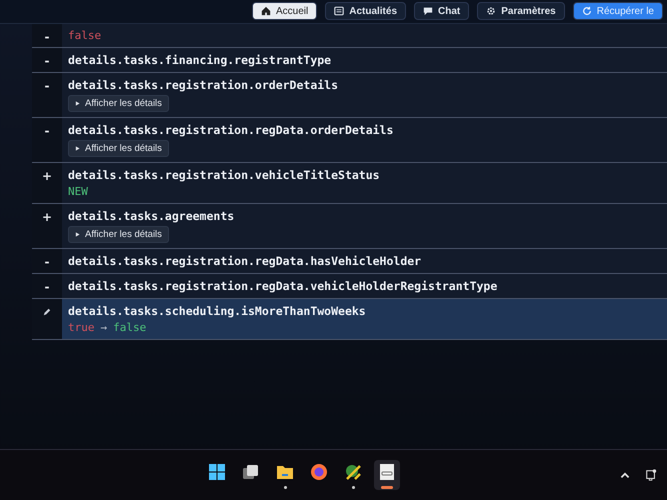 This screenshot has width=667, height=500. What do you see at coordinates (365, 11) in the screenshot?
I see `nav-button: Actualités` at bounding box center [365, 11].